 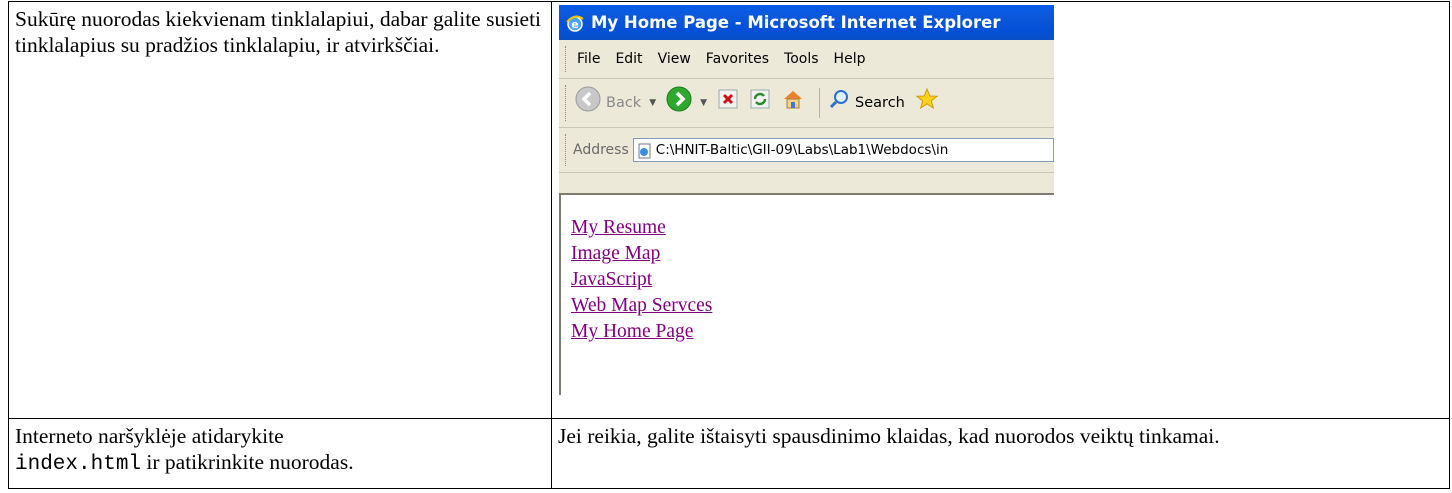 I want to click on menu-edit: Edit, so click(x=628, y=59).